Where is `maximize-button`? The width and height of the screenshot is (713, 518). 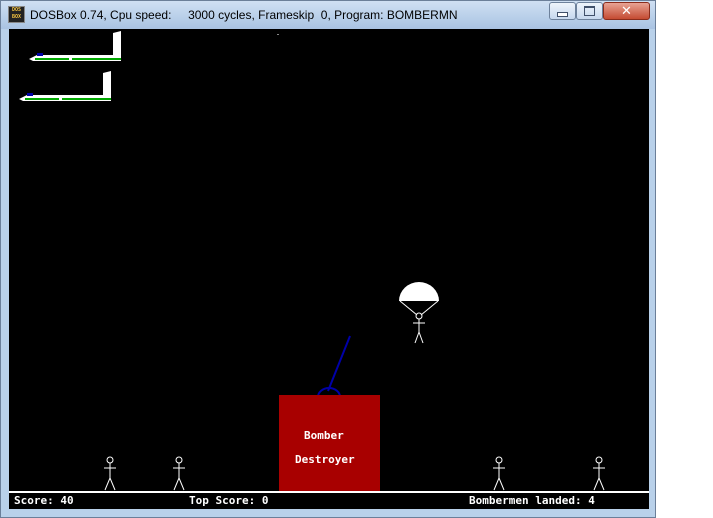 maximize-button is located at coordinates (589, 11).